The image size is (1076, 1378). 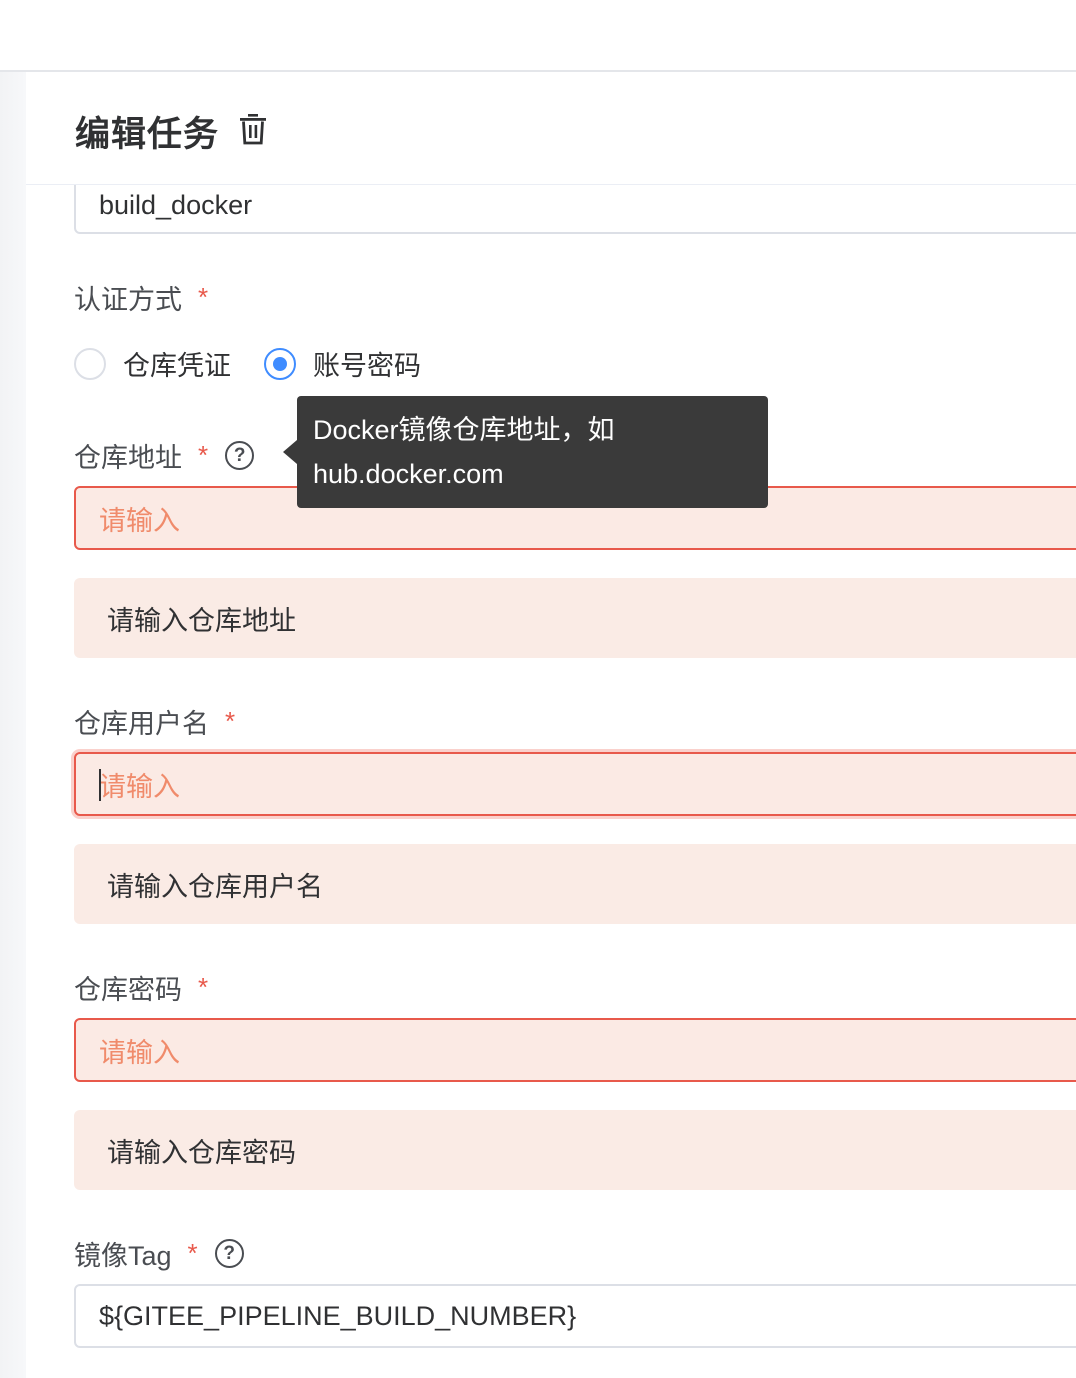 I want to click on image-tag-value: ${GITEE_PIPELINE_BUILD_NUMBER}, so click(x=338, y=1315).